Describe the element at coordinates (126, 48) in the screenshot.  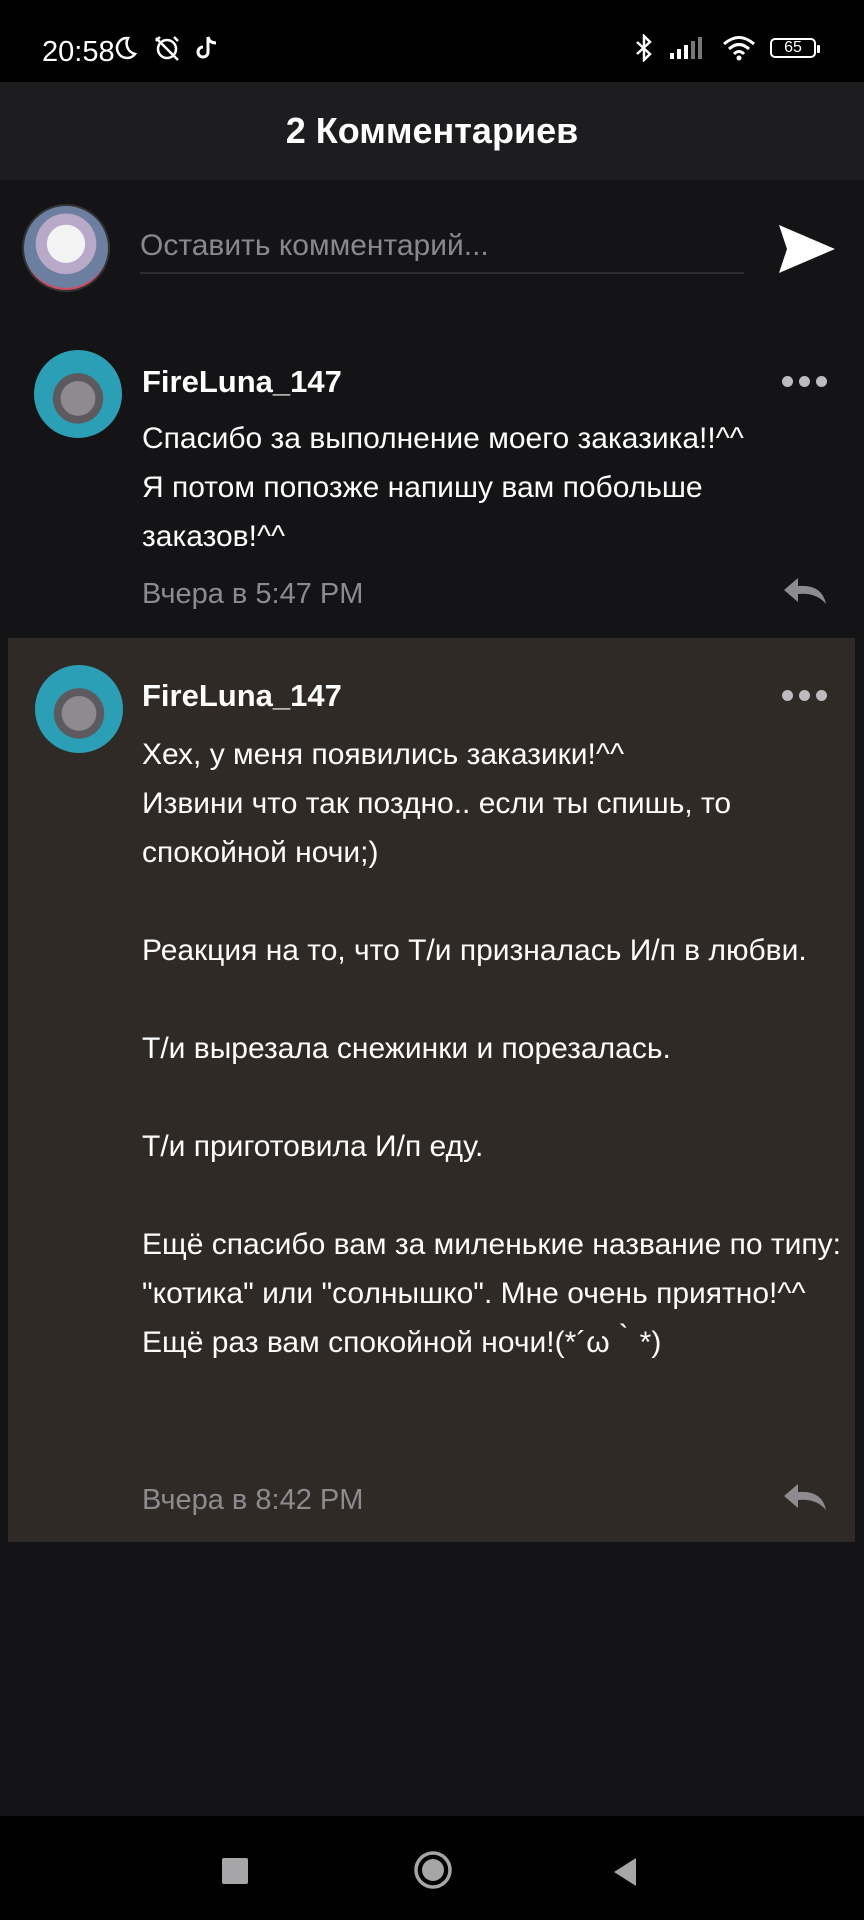
I see `moon-icon` at that location.